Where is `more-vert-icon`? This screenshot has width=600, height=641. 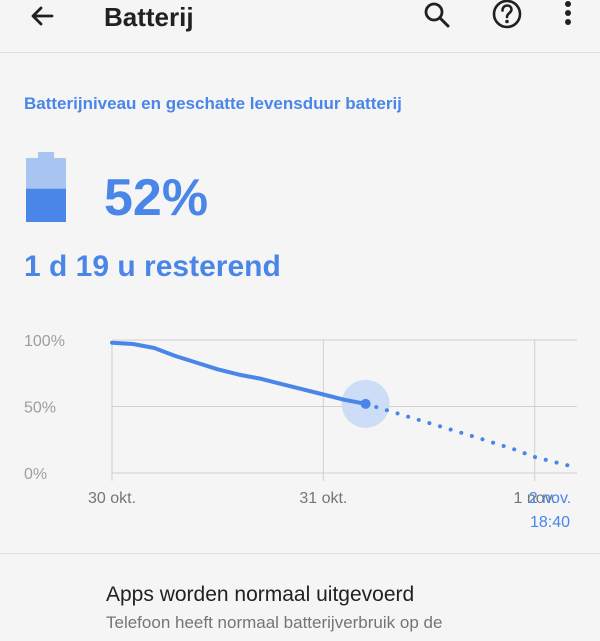
more-vert-icon is located at coordinates (568, 16).